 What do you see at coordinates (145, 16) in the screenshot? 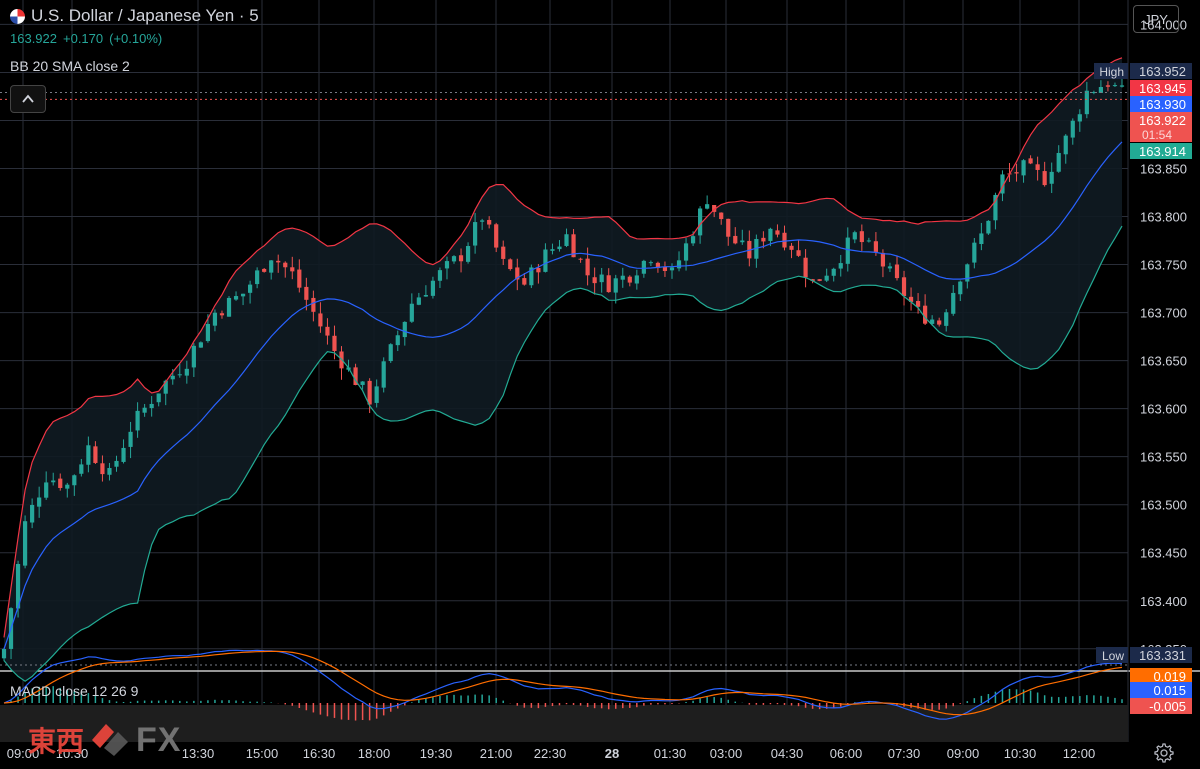
I see `symbol-title: U.S. Dollar / Japanese Yen · 5` at bounding box center [145, 16].